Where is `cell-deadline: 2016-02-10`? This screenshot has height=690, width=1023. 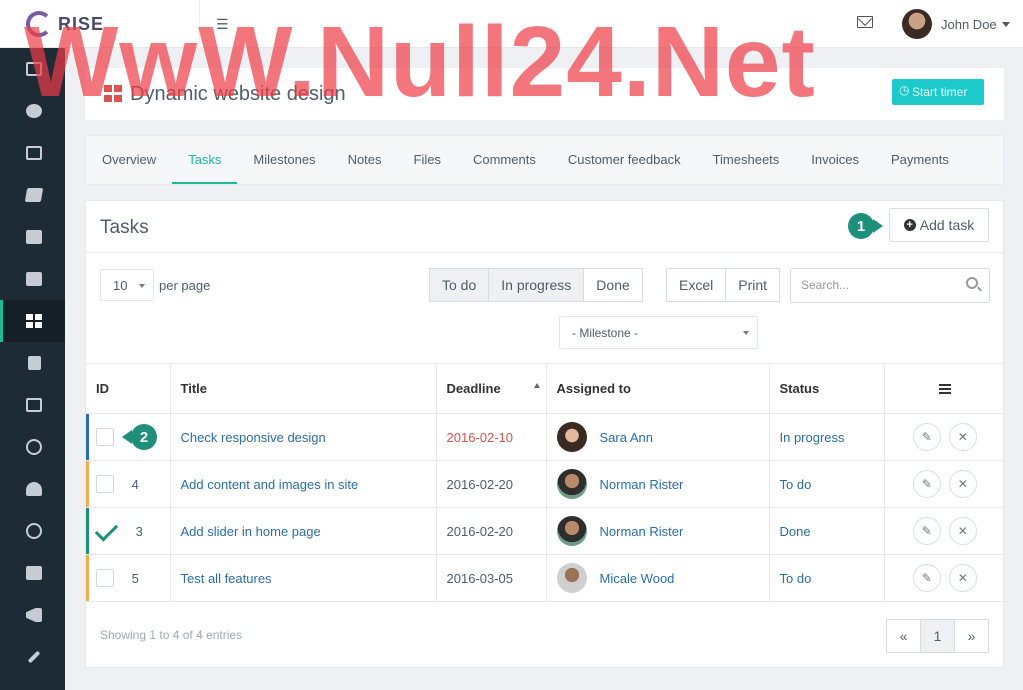 cell-deadline: 2016-02-10 is located at coordinates (490, 437).